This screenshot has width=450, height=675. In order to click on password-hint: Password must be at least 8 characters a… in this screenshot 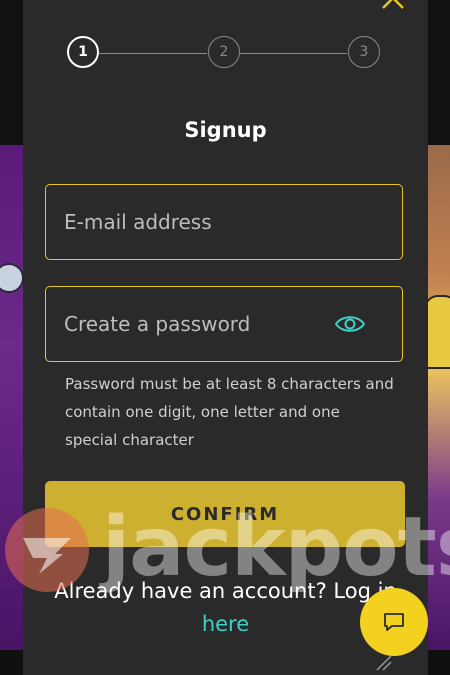, I will do `click(229, 412)`.